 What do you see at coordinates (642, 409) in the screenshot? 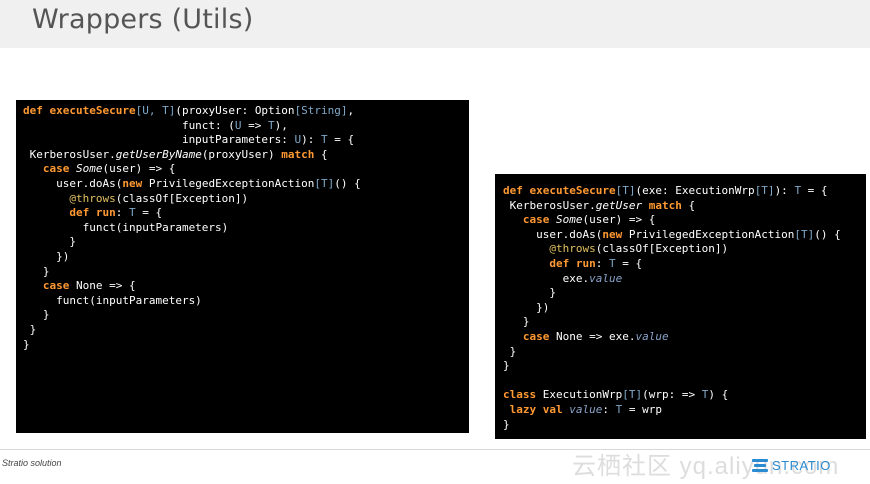
I see `code-token: = wrp` at bounding box center [642, 409].